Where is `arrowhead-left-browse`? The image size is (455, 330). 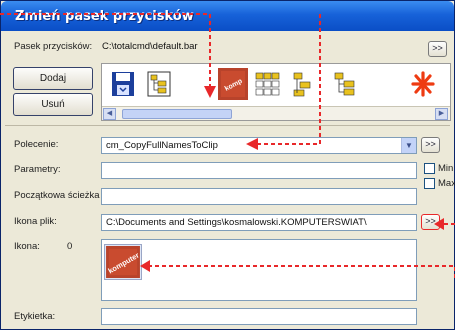
arrowhead-left-browse is located at coordinates (439, 224).